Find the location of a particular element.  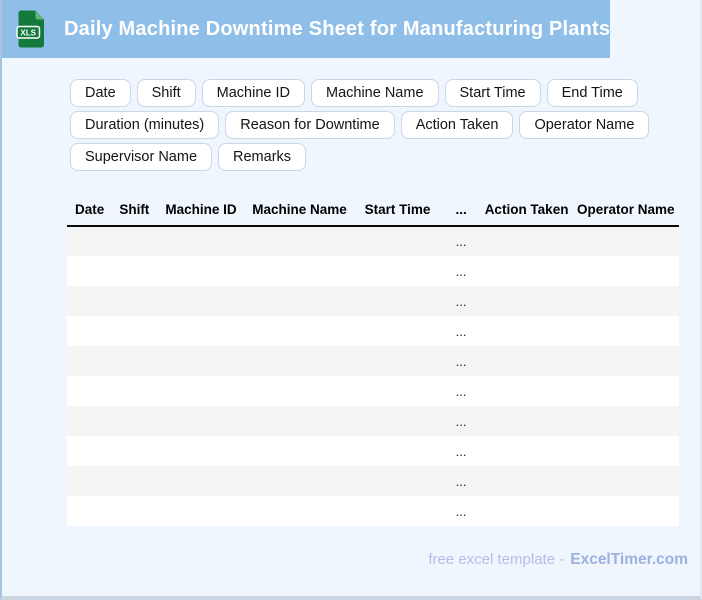

chip-date: Date is located at coordinates (100, 93).